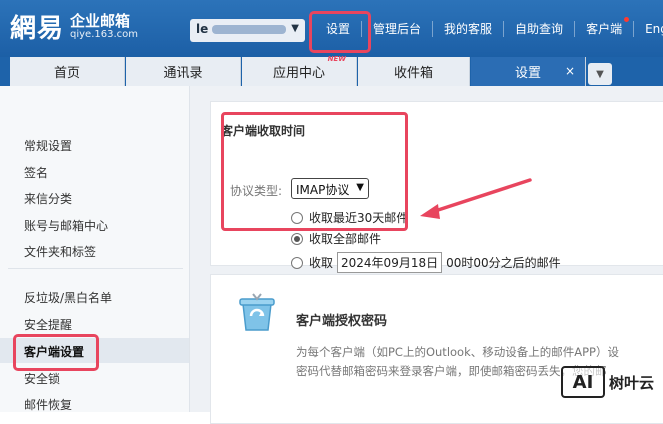 The image size is (663, 424). Describe the element at coordinates (95, 268) in the screenshot. I see `sidebar-divider` at that location.